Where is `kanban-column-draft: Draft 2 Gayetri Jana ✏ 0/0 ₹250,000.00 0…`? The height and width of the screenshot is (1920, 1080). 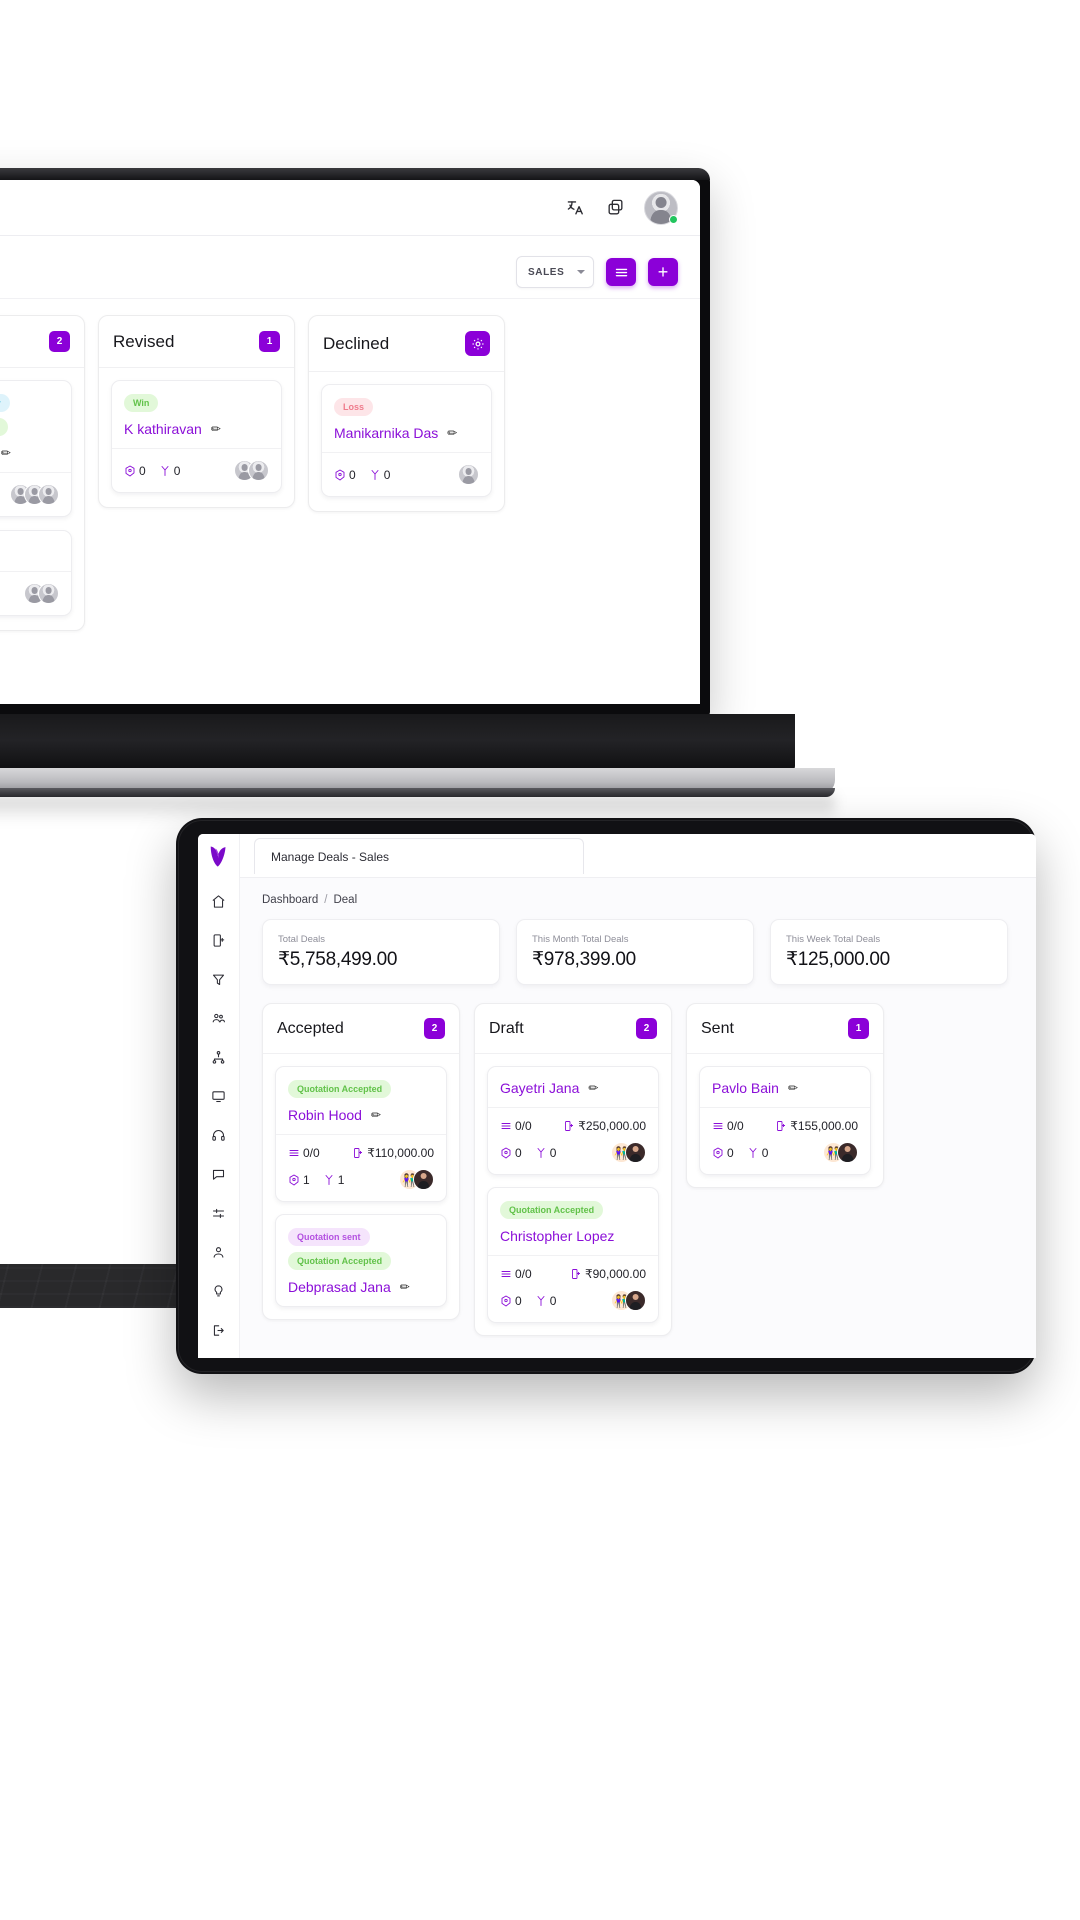
kanban-column-draft: Draft 2 Gayetri Jana ✏ 0/0 ₹250,000.00 0… is located at coordinates (573, 1169).